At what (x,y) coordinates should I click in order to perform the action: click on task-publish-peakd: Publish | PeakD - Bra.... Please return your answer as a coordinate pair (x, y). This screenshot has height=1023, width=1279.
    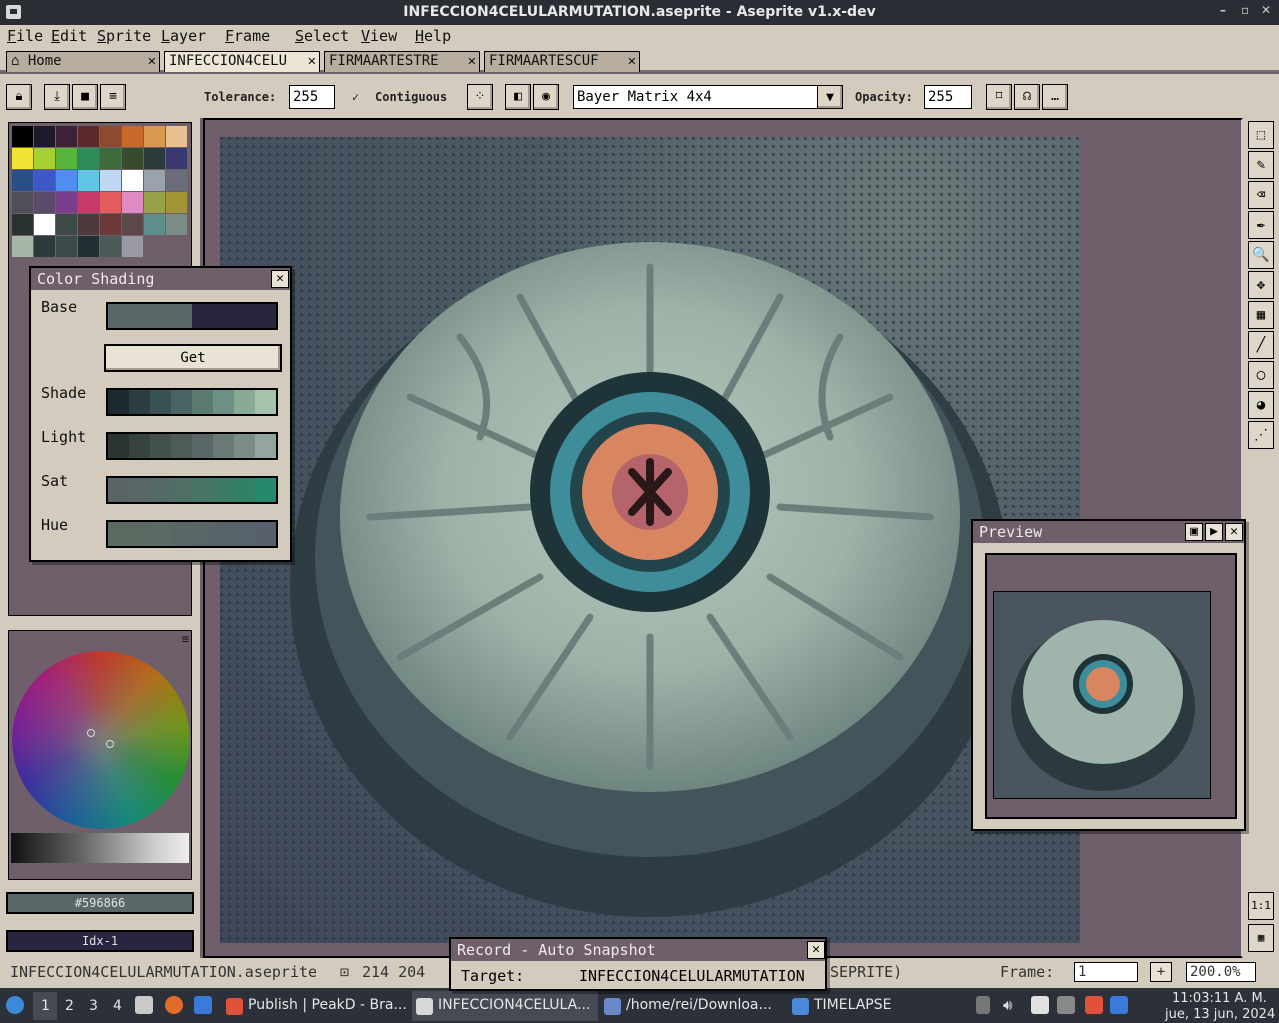
    Looking at the image, I should click on (316, 1006).